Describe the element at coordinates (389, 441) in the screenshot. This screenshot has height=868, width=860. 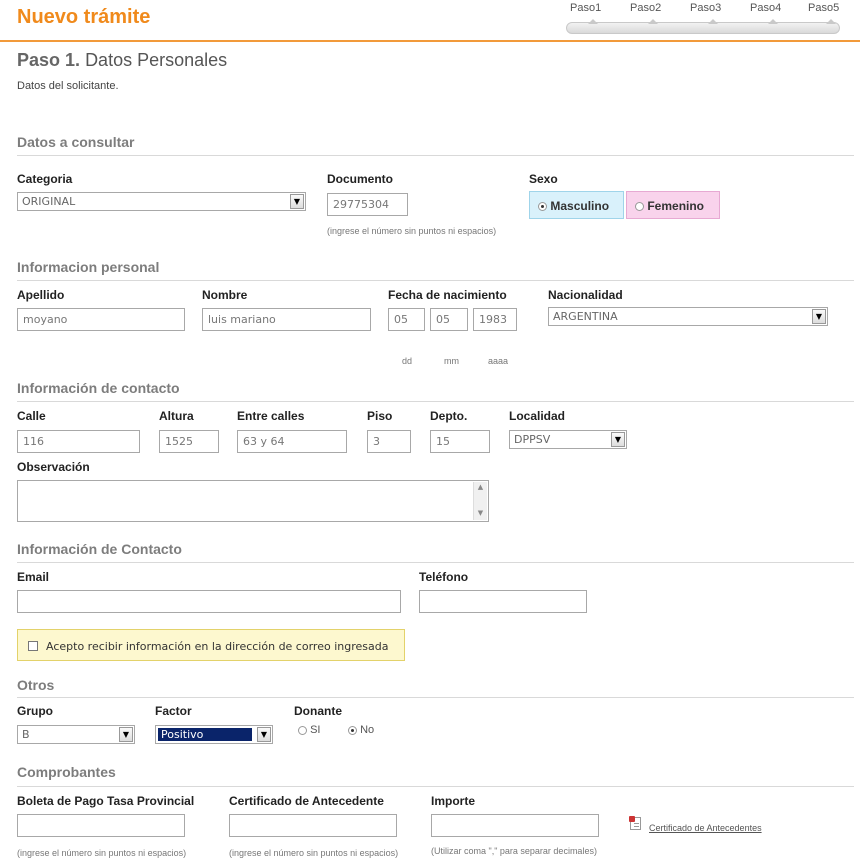
I see `piso-input: 3` at that location.